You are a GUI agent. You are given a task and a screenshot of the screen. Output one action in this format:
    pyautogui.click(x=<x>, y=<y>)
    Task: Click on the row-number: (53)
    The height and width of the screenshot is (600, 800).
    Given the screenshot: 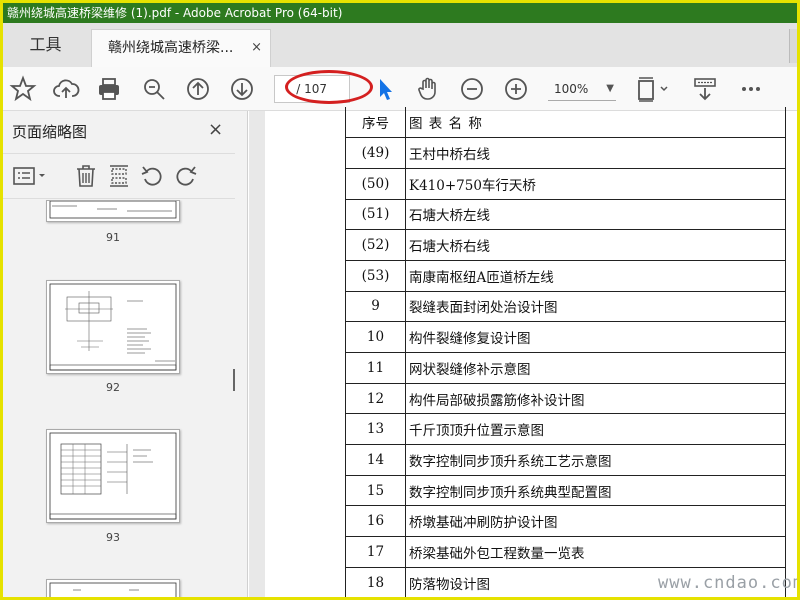 What is the action you would take?
    pyautogui.click(x=375, y=275)
    